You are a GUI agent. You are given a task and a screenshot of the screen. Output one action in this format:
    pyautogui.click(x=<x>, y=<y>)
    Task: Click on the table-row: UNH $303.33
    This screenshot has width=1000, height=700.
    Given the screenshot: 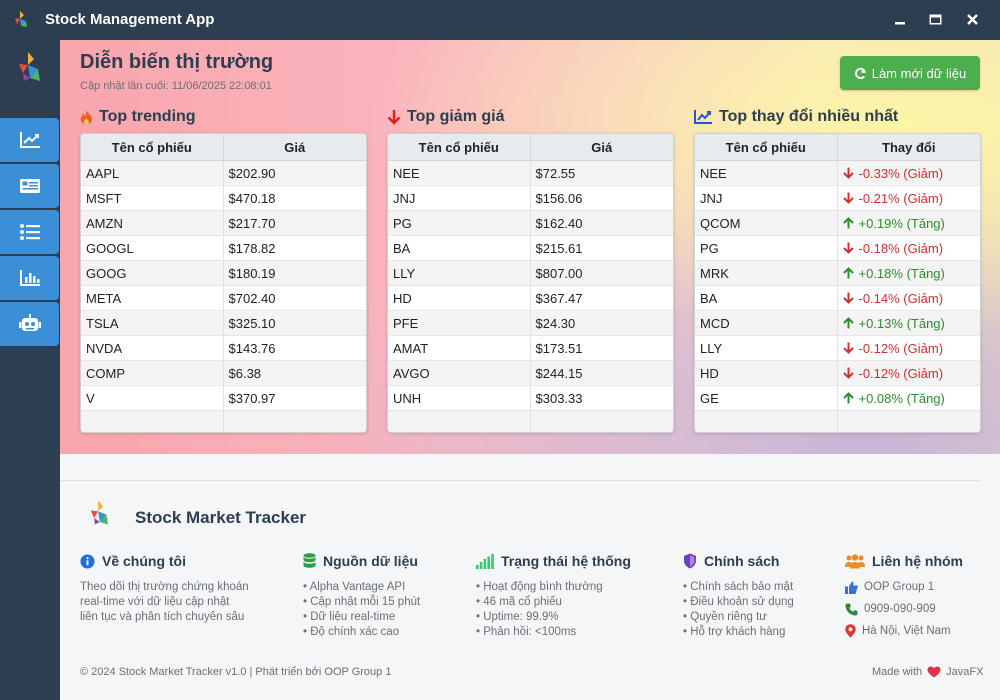 What is the action you would take?
    pyautogui.click(x=530, y=398)
    